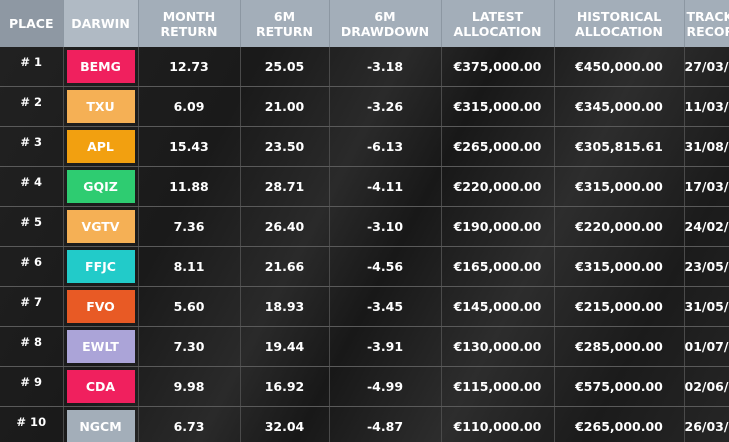 Image resolution: width=729 pixels, height=442 pixels. What do you see at coordinates (707, 16) in the screenshot?
I see `header-track-record-line1: TRACK` at bounding box center [707, 16].